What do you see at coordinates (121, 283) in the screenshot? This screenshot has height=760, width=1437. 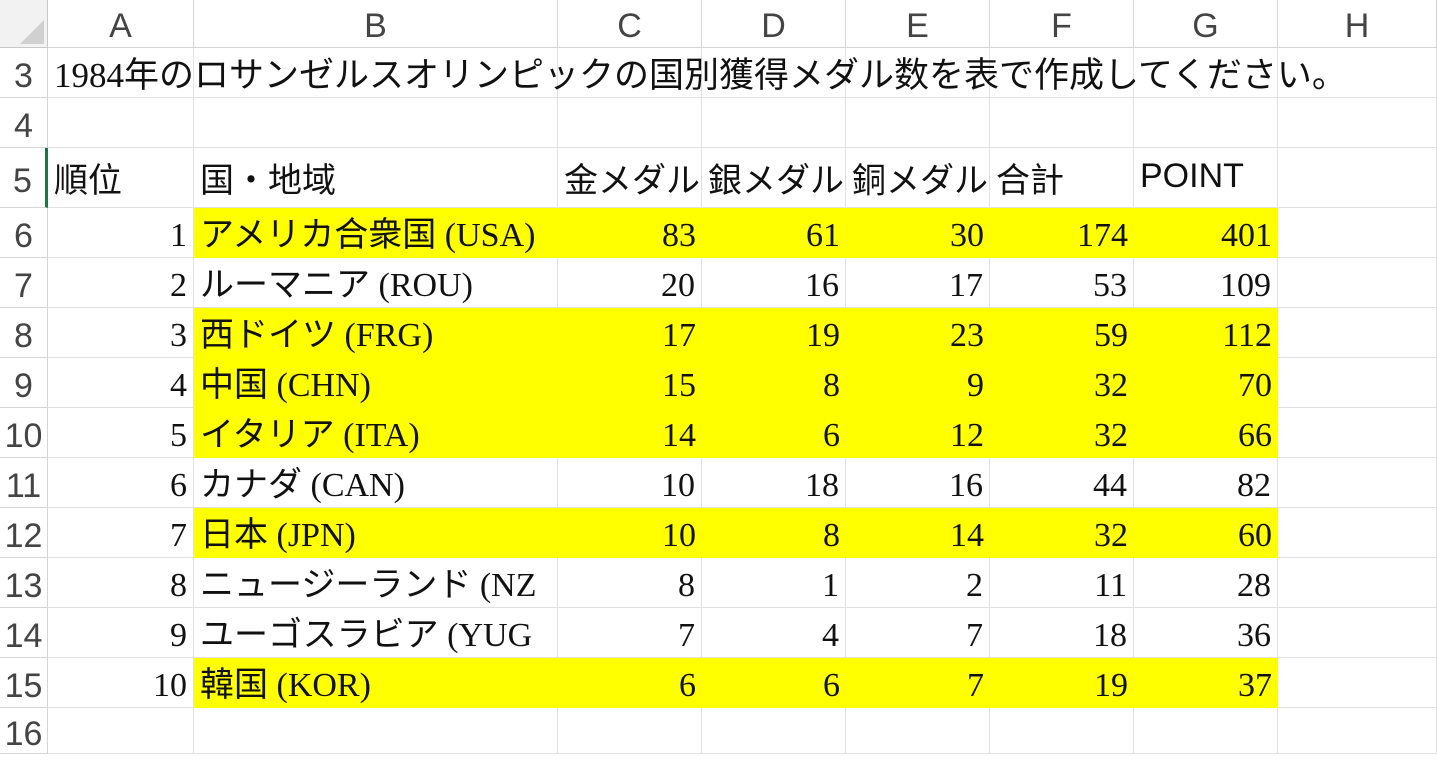 I see `rank-cell: 2` at bounding box center [121, 283].